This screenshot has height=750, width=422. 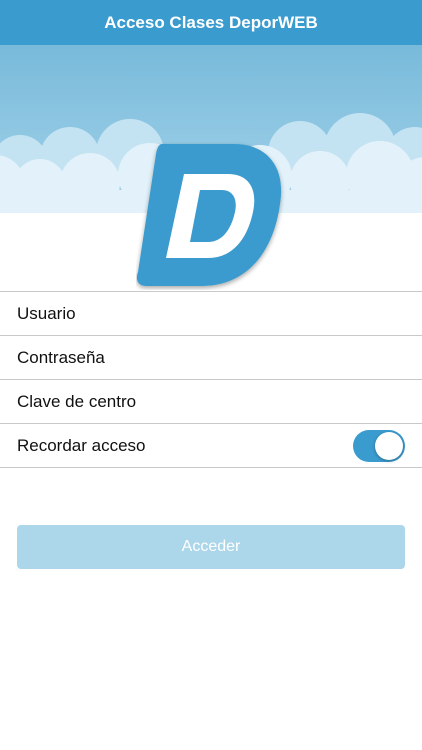 I want to click on password-row, so click(x=211, y=358).